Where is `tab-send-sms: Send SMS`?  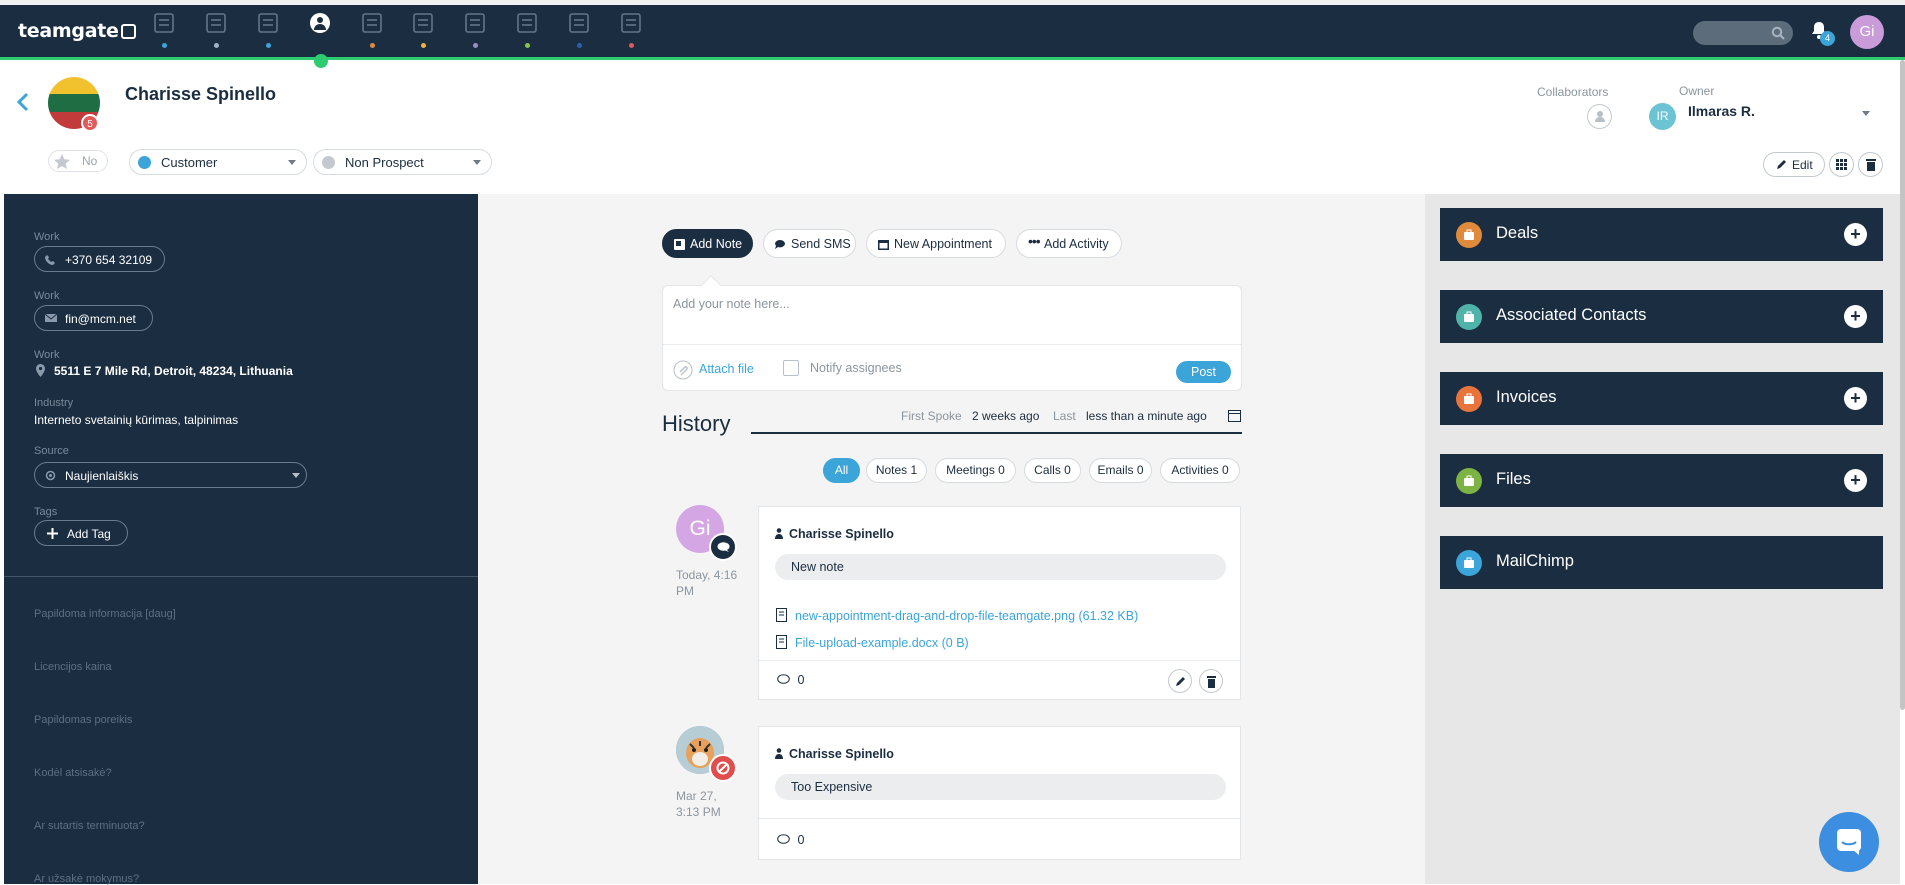 tab-send-sms: Send SMS is located at coordinates (809, 243).